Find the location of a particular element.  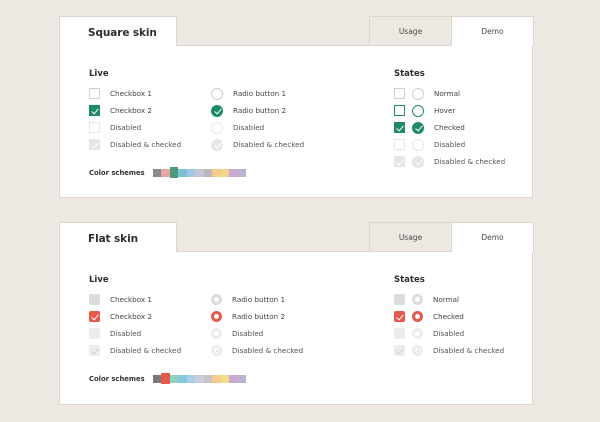

square-skin-tabbar: Square skin Usage Demo is located at coordinates (296, 31).